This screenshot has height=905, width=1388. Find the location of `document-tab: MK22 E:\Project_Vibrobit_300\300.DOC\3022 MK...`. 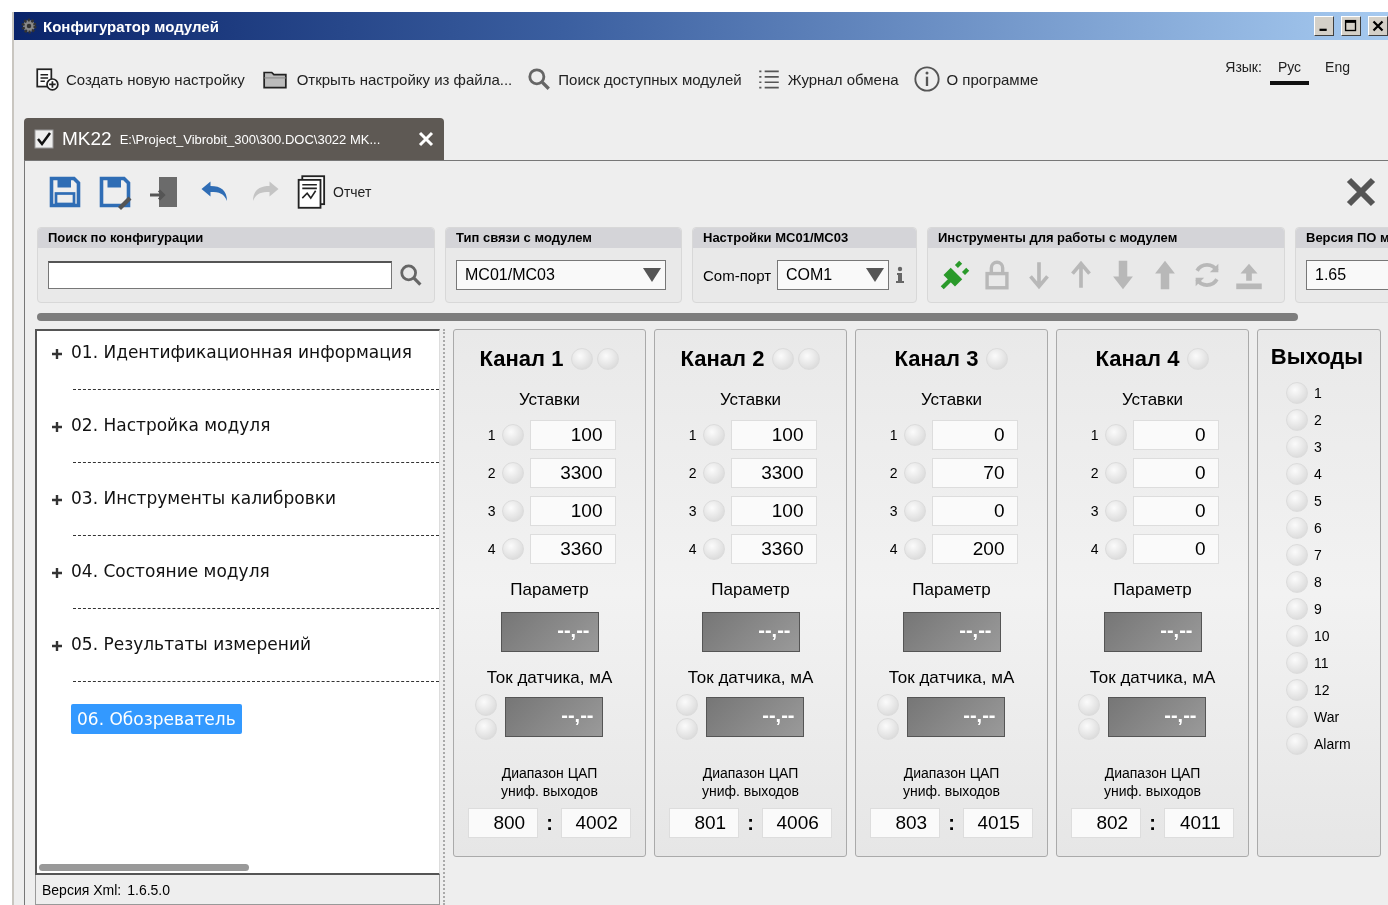

document-tab: MK22 E:\Project_Vibrobit_300\300.DOC\3022 MK... is located at coordinates (234, 139).